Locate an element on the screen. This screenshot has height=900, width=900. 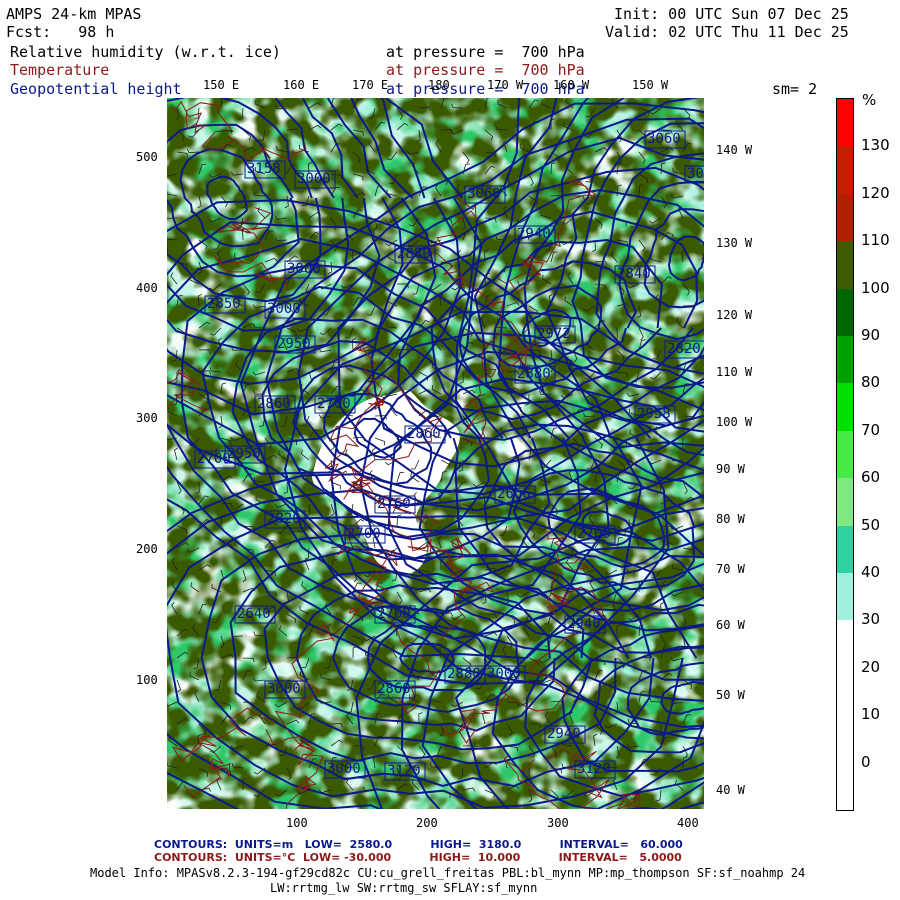
model-info-line2: LW:rrtmg_lw SW:rrtmg_sw SFLAY:sf_mynn is located at coordinates (404, 888).